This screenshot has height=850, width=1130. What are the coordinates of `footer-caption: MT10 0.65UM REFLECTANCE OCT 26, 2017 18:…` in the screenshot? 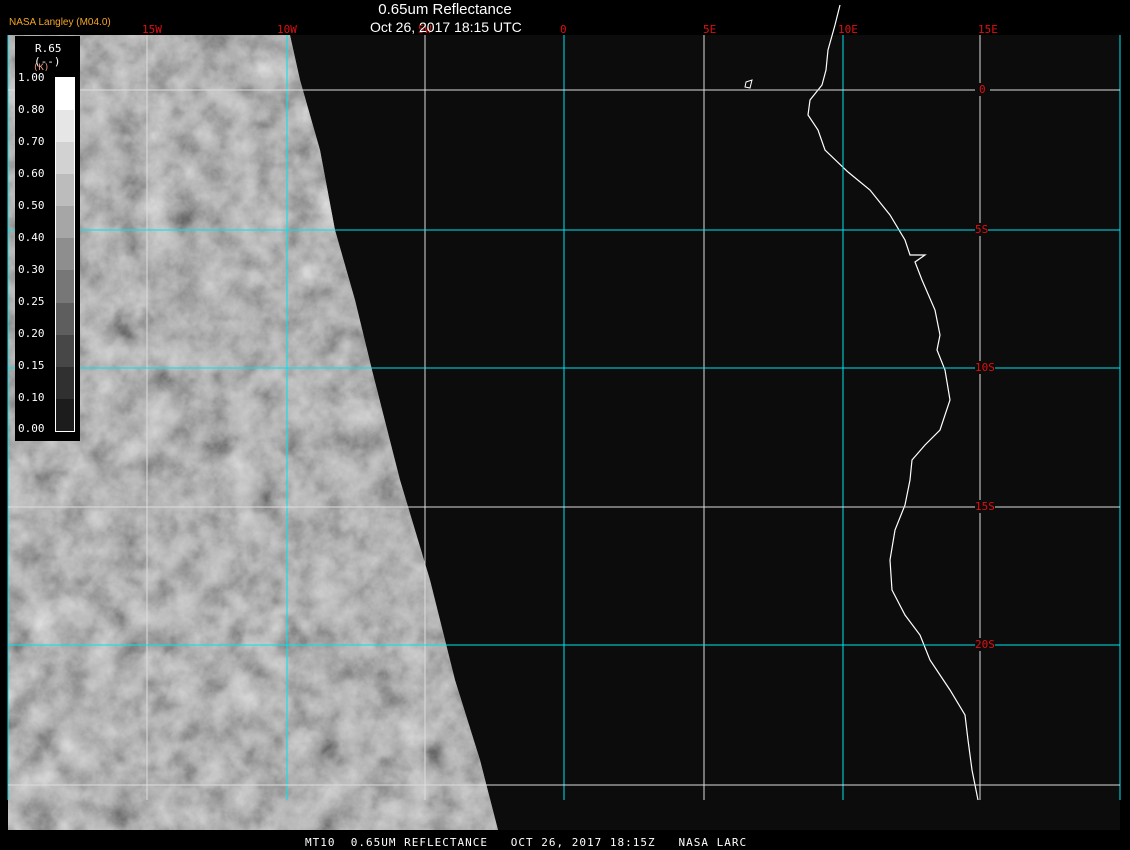 It's located at (526, 842).